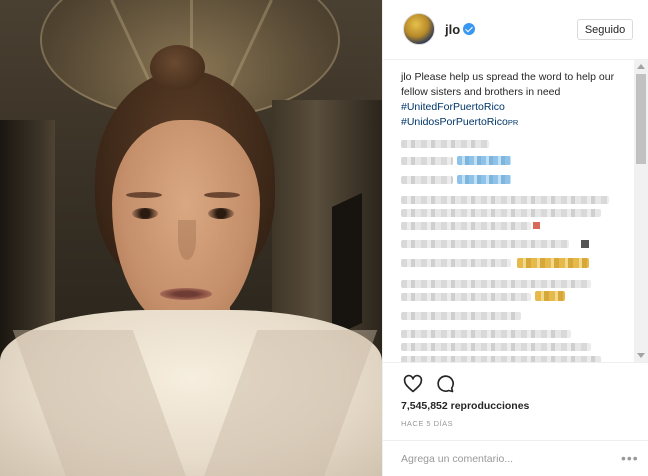 The image size is (648, 476). Describe the element at coordinates (177, 67) in the screenshot. I see `hair-bun` at that location.